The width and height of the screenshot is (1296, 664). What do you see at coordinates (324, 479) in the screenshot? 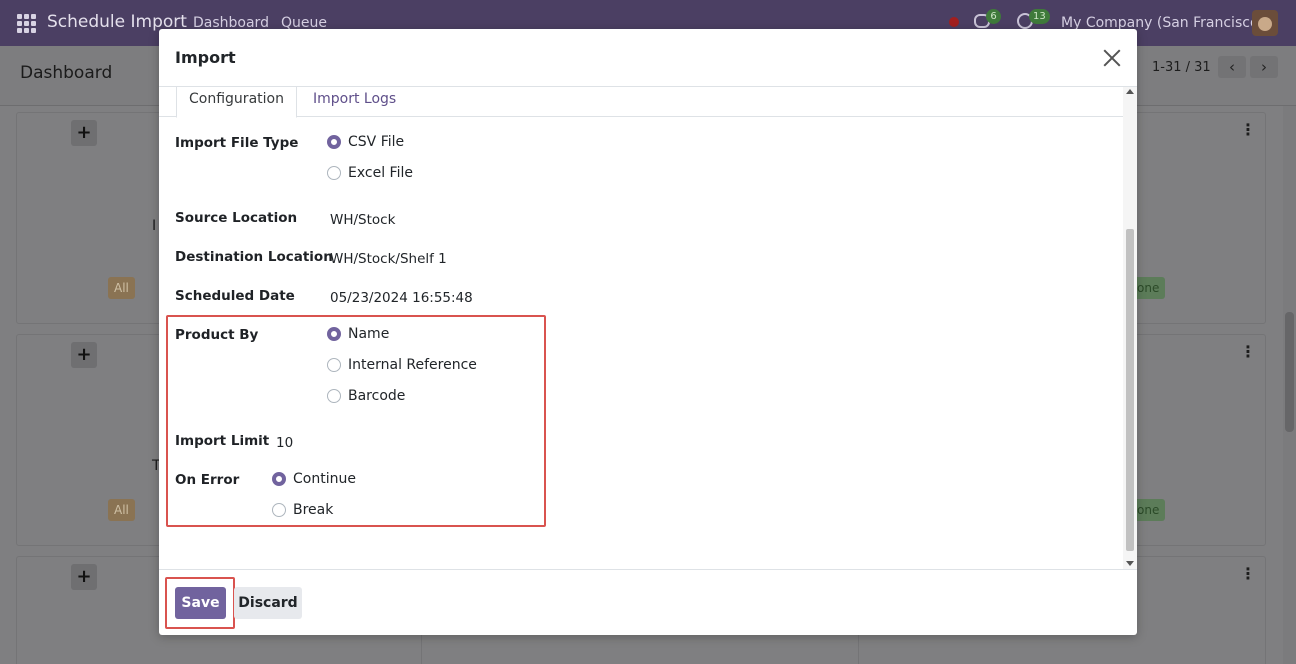
I see `radio-continue-label: Continue` at bounding box center [324, 479].